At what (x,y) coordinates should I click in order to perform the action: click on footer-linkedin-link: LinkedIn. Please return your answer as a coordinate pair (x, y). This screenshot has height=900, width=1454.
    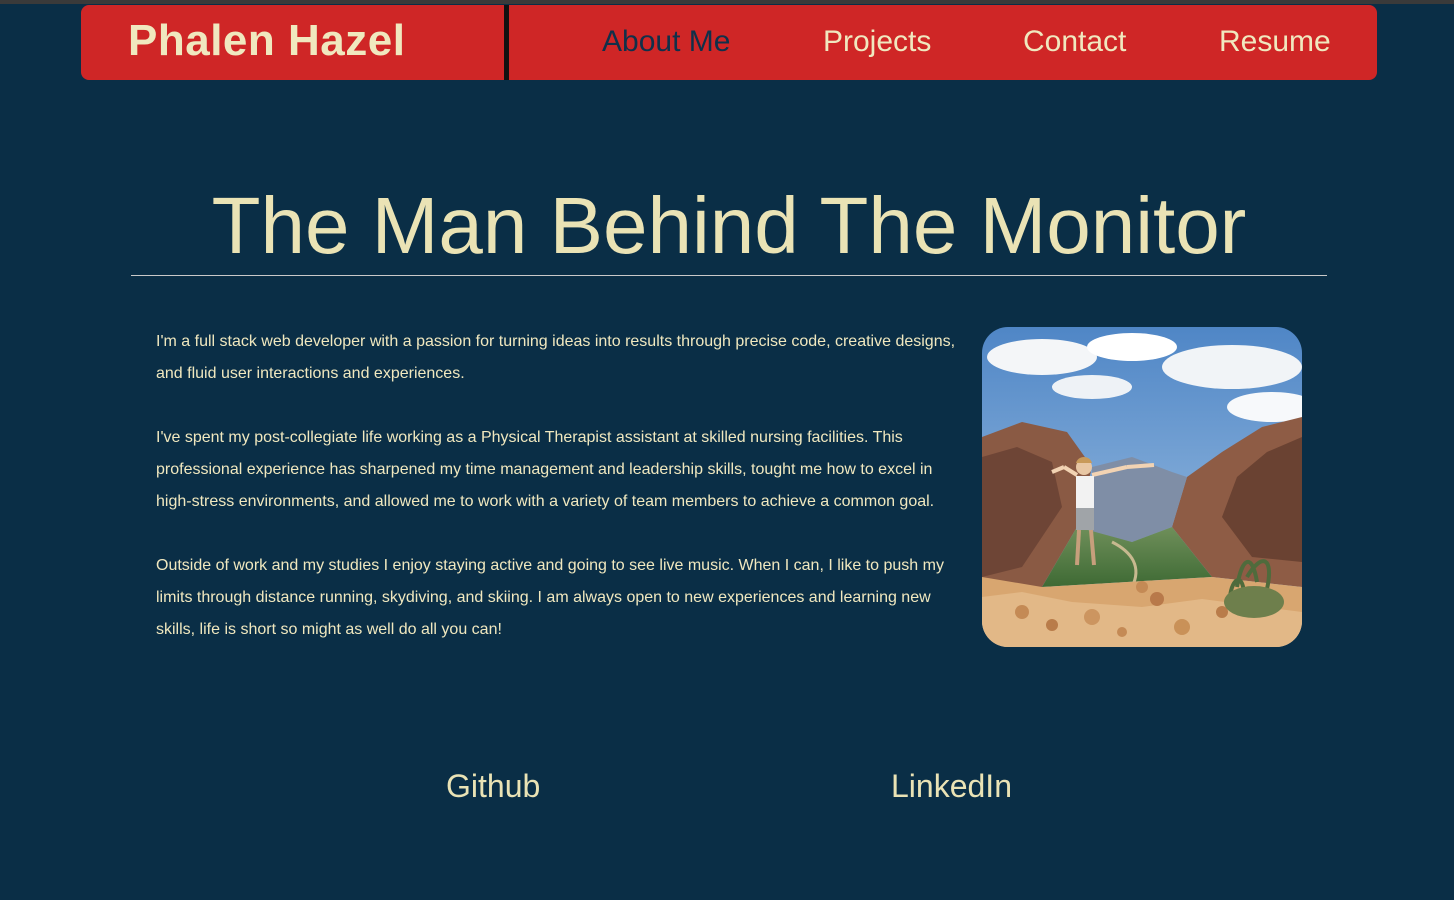
    Looking at the image, I should click on (951, 786).